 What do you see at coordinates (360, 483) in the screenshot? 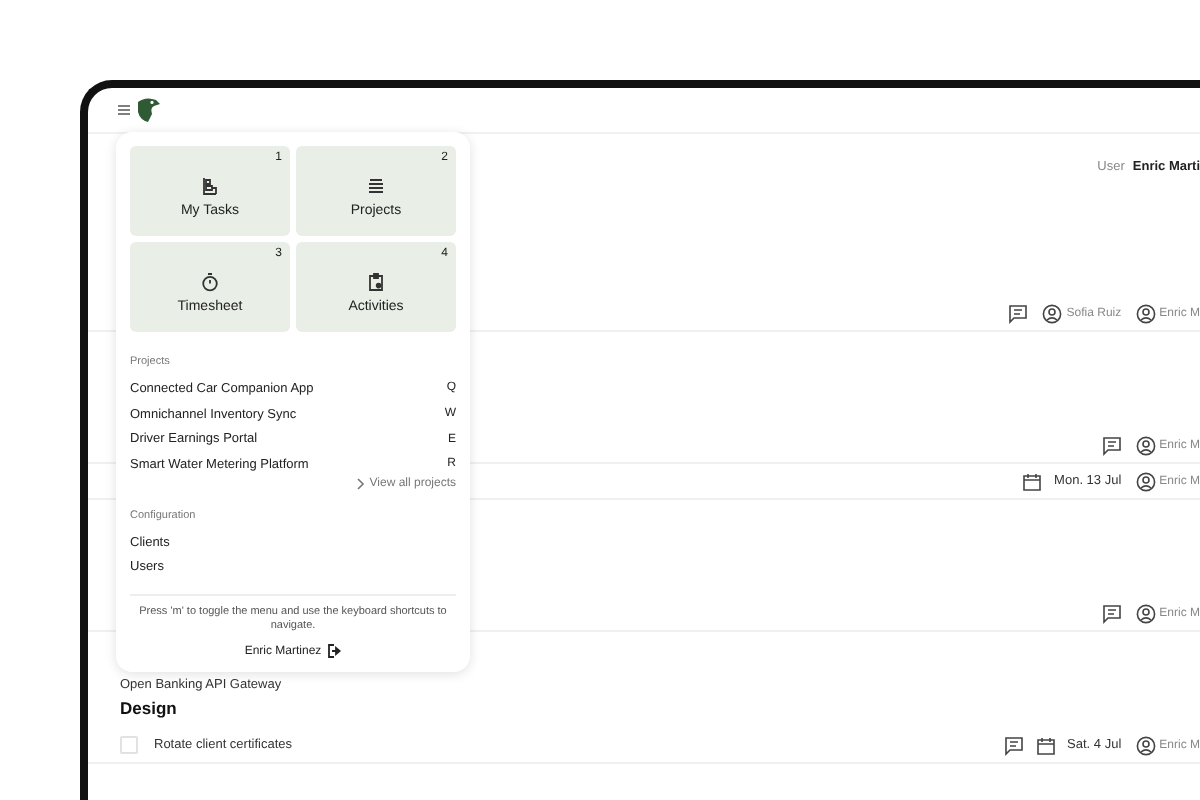
I see `chevron-icon` at bounding box center [360, 483].